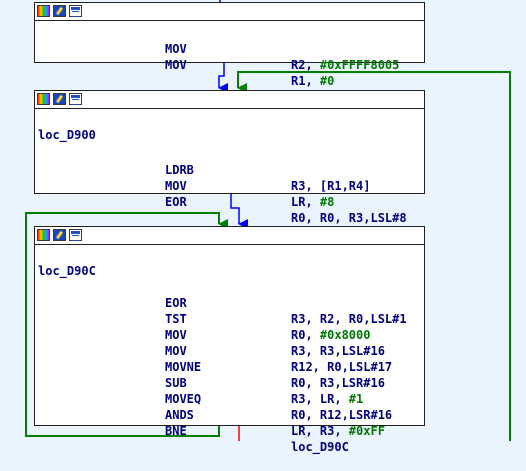  What do you see at coordinates (67, 135) in the screenshot?
I see `block-label: loc_D900` at bounding box center [67, 135].